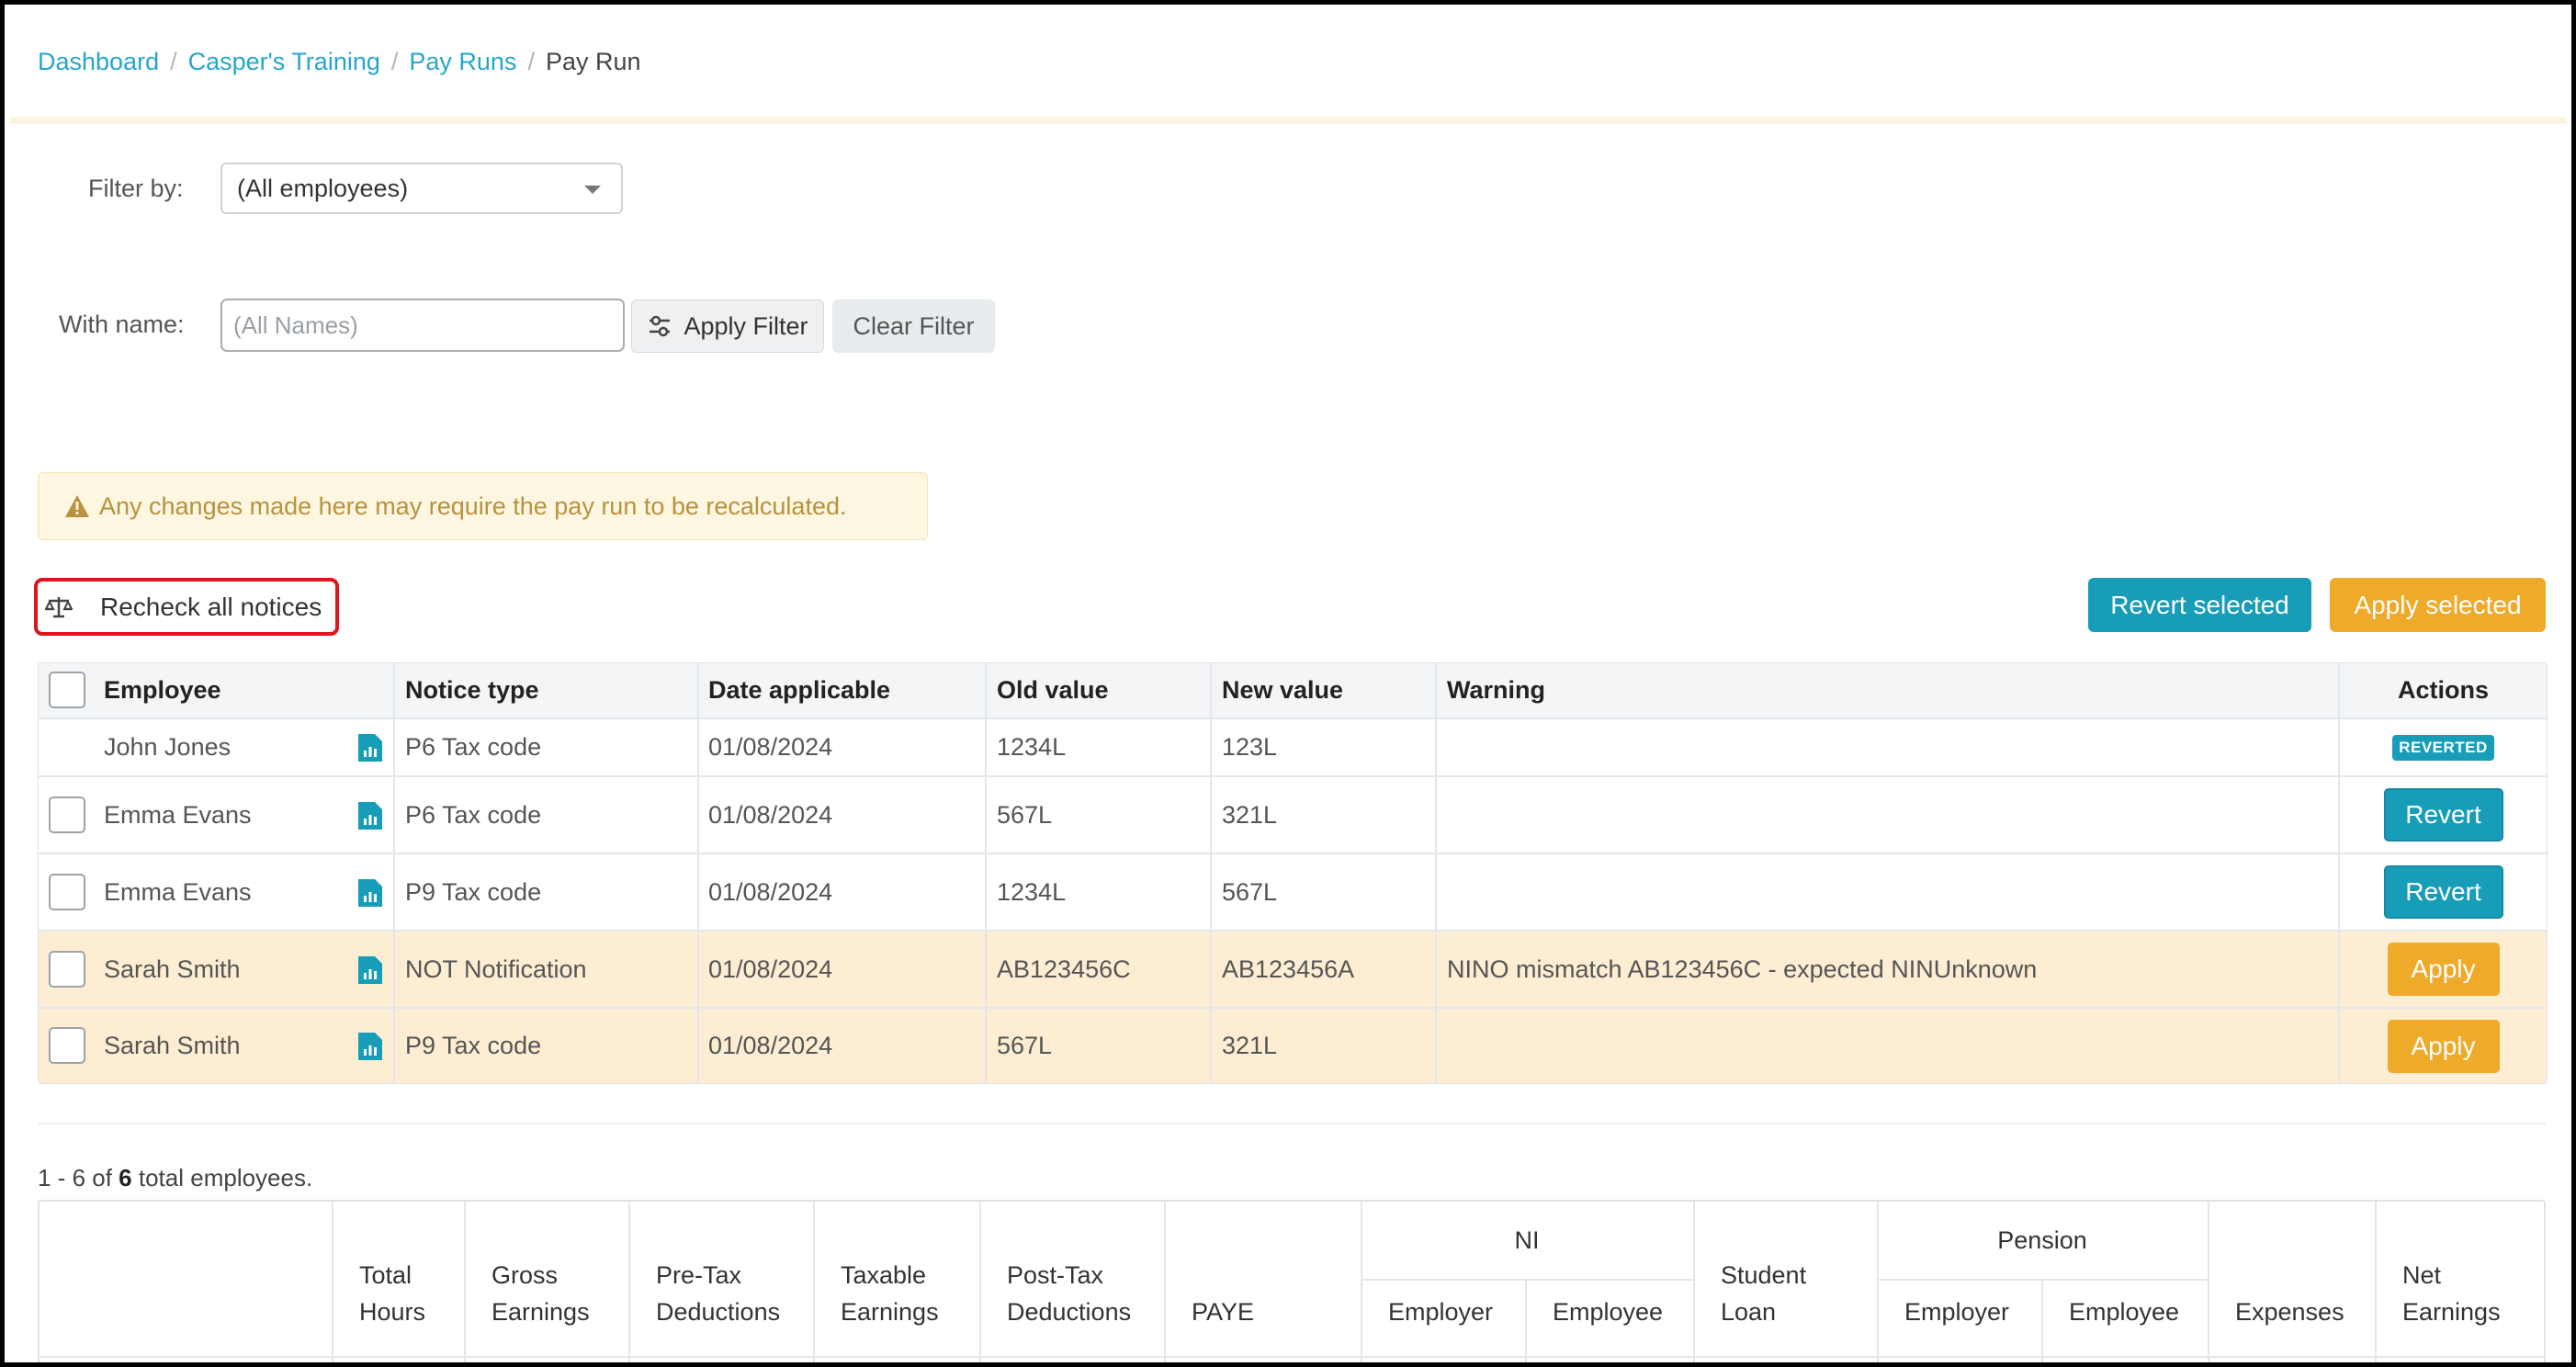  I want to click on new-value: 123L, so click(1250, 747).